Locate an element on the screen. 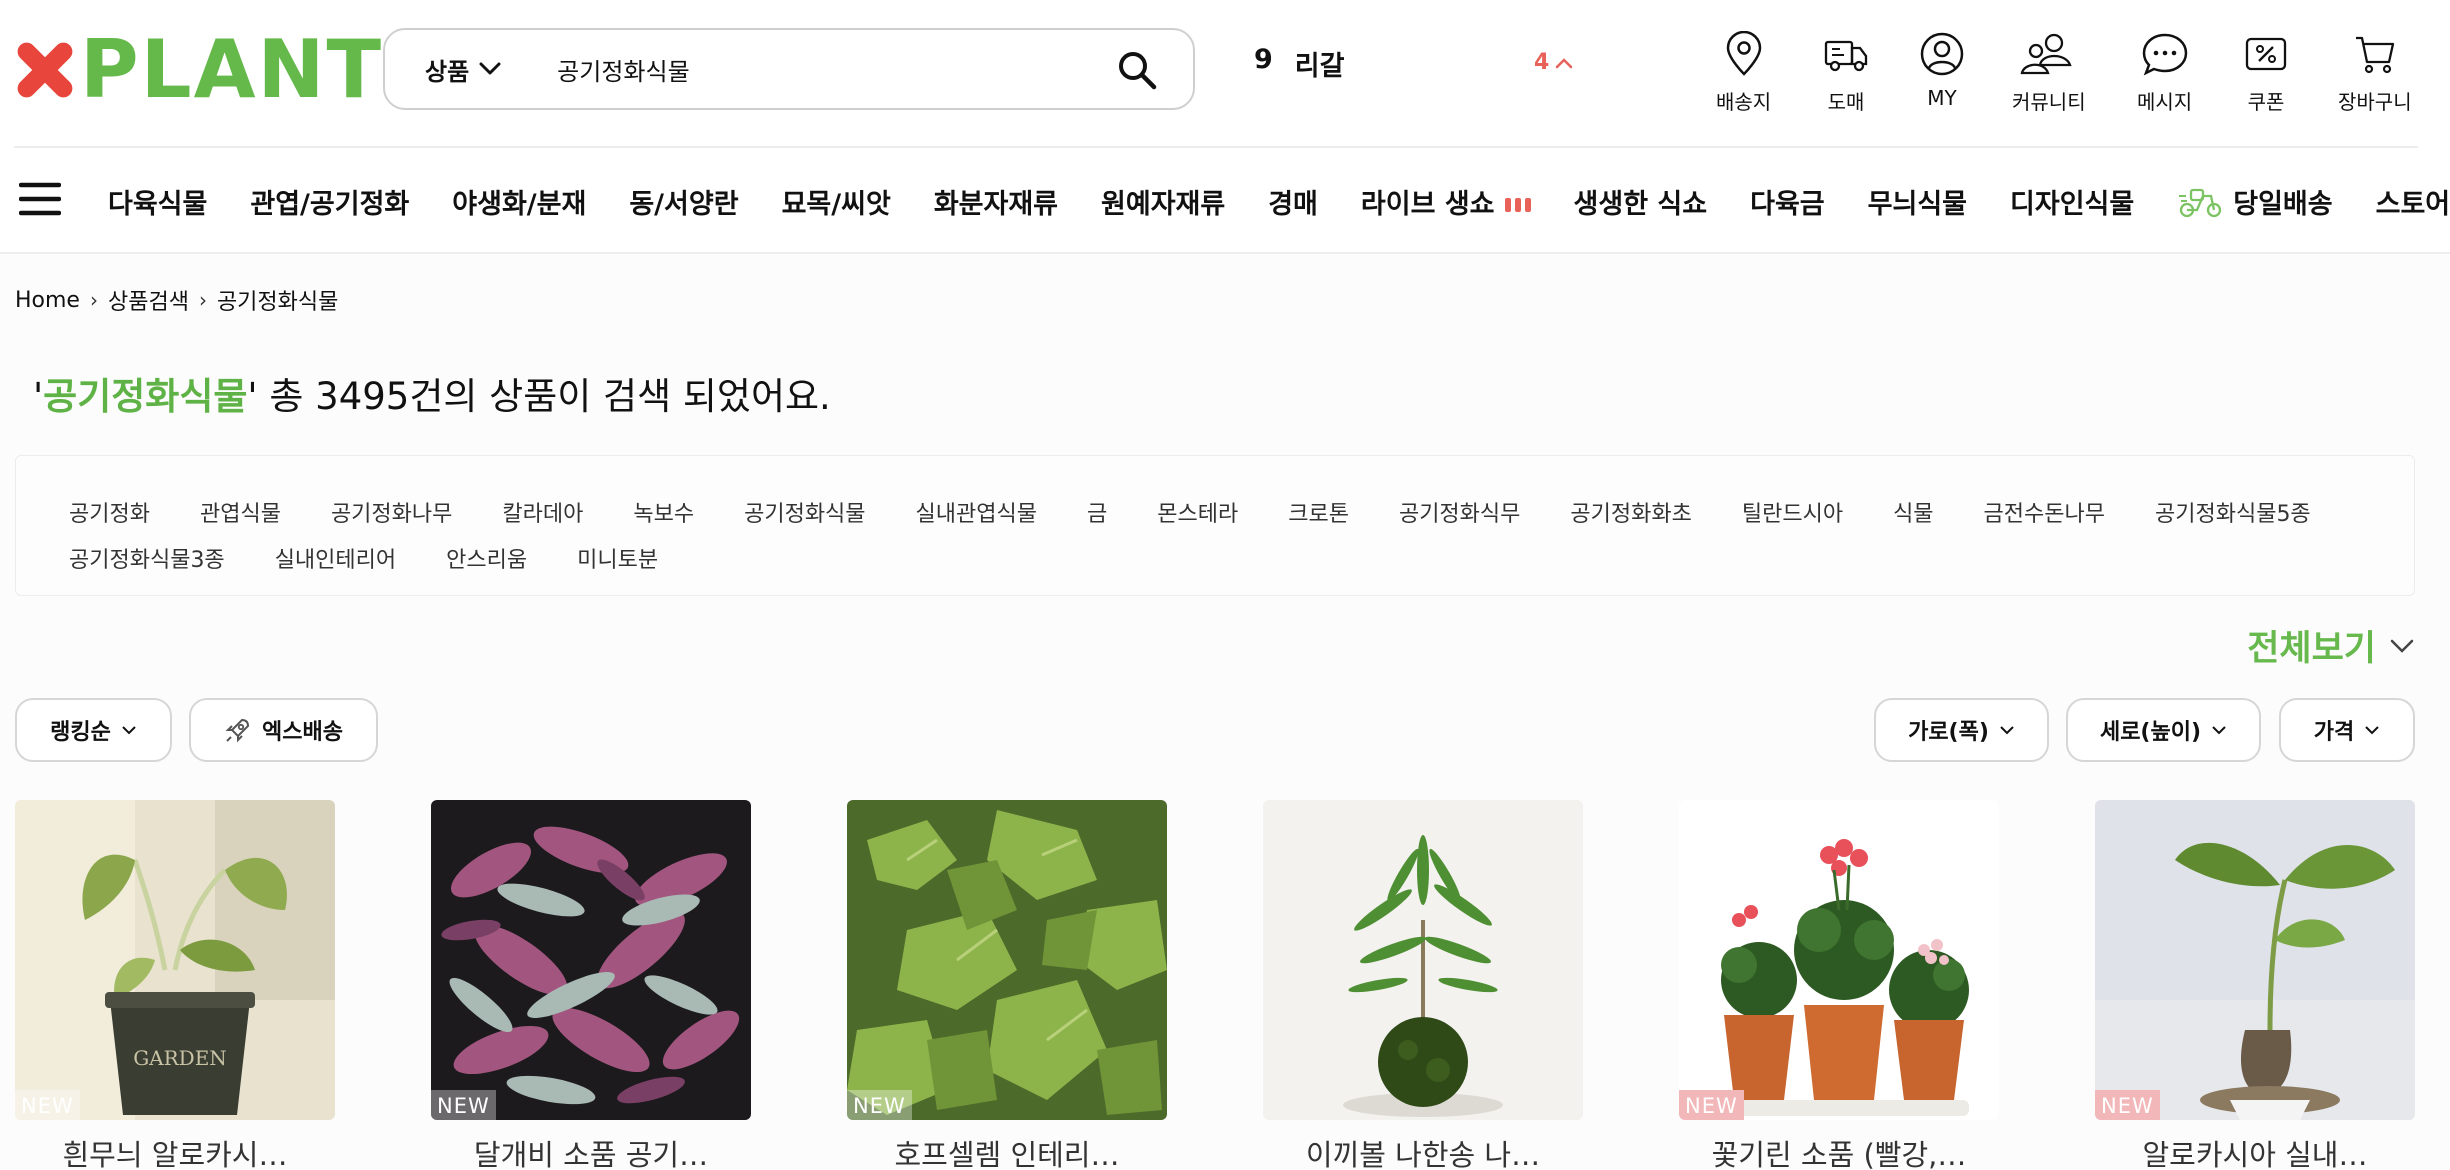  related-keyword: 안스리움 is located at coordinates (486, 558).